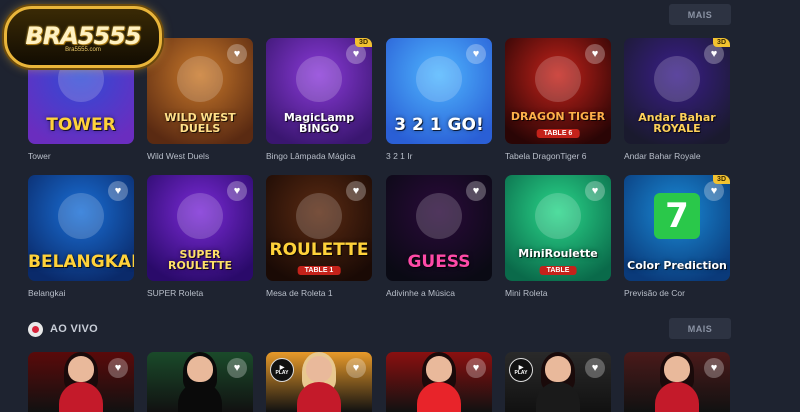  I want to click on mini-roulette-icon, so click(558, 216).